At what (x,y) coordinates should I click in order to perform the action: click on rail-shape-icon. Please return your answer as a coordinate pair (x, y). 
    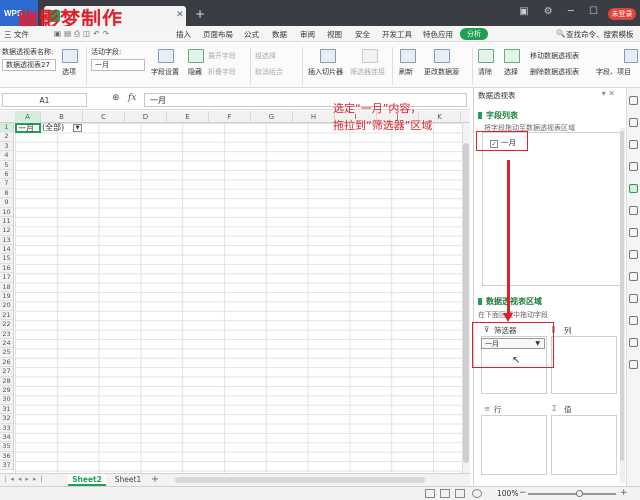
    Looking at the image, I should click on (633, 122).